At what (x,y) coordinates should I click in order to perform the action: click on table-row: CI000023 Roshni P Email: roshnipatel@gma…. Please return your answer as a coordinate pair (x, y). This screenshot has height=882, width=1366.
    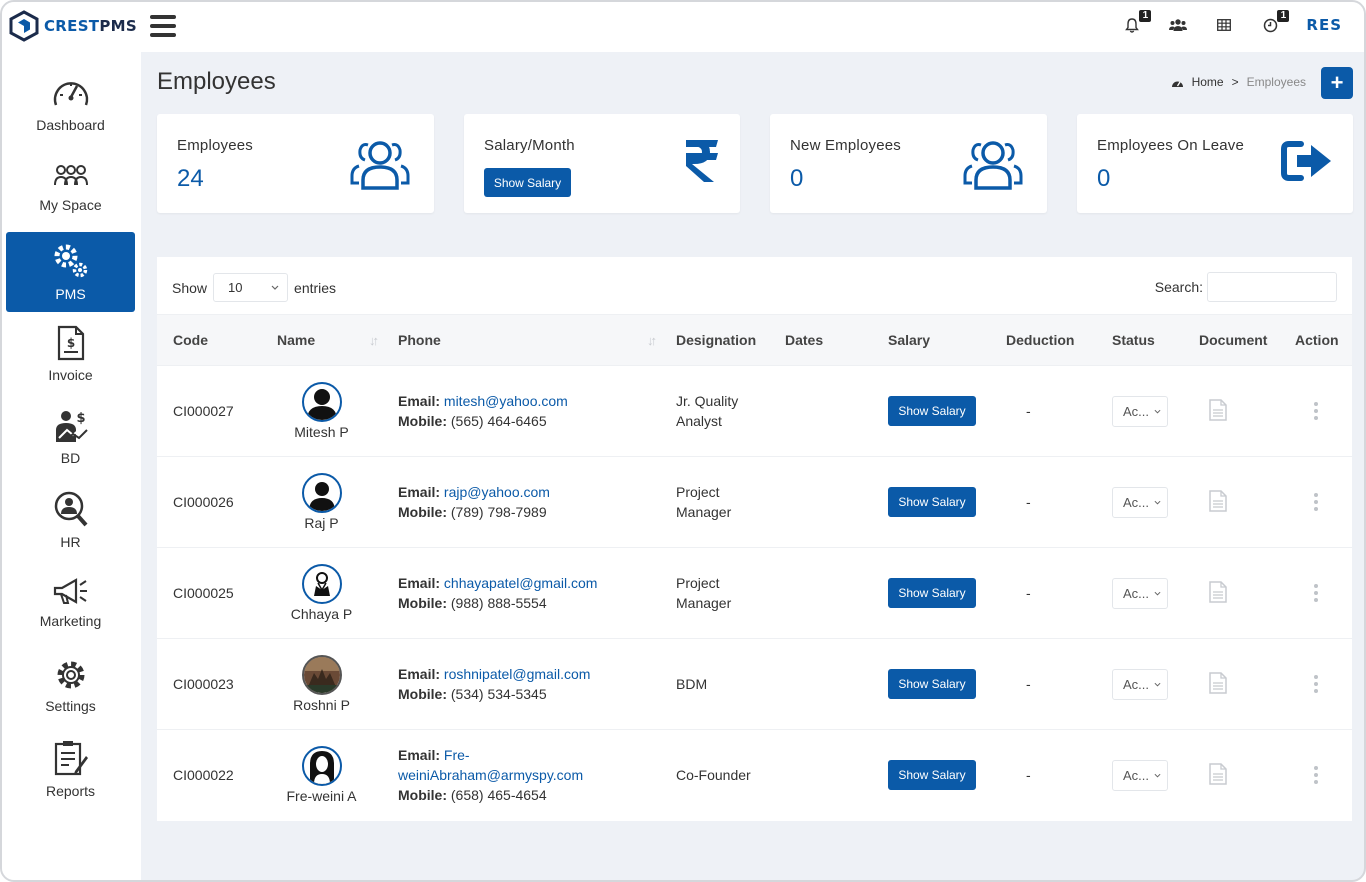
    Looking at the image, I should click on (754, 684).